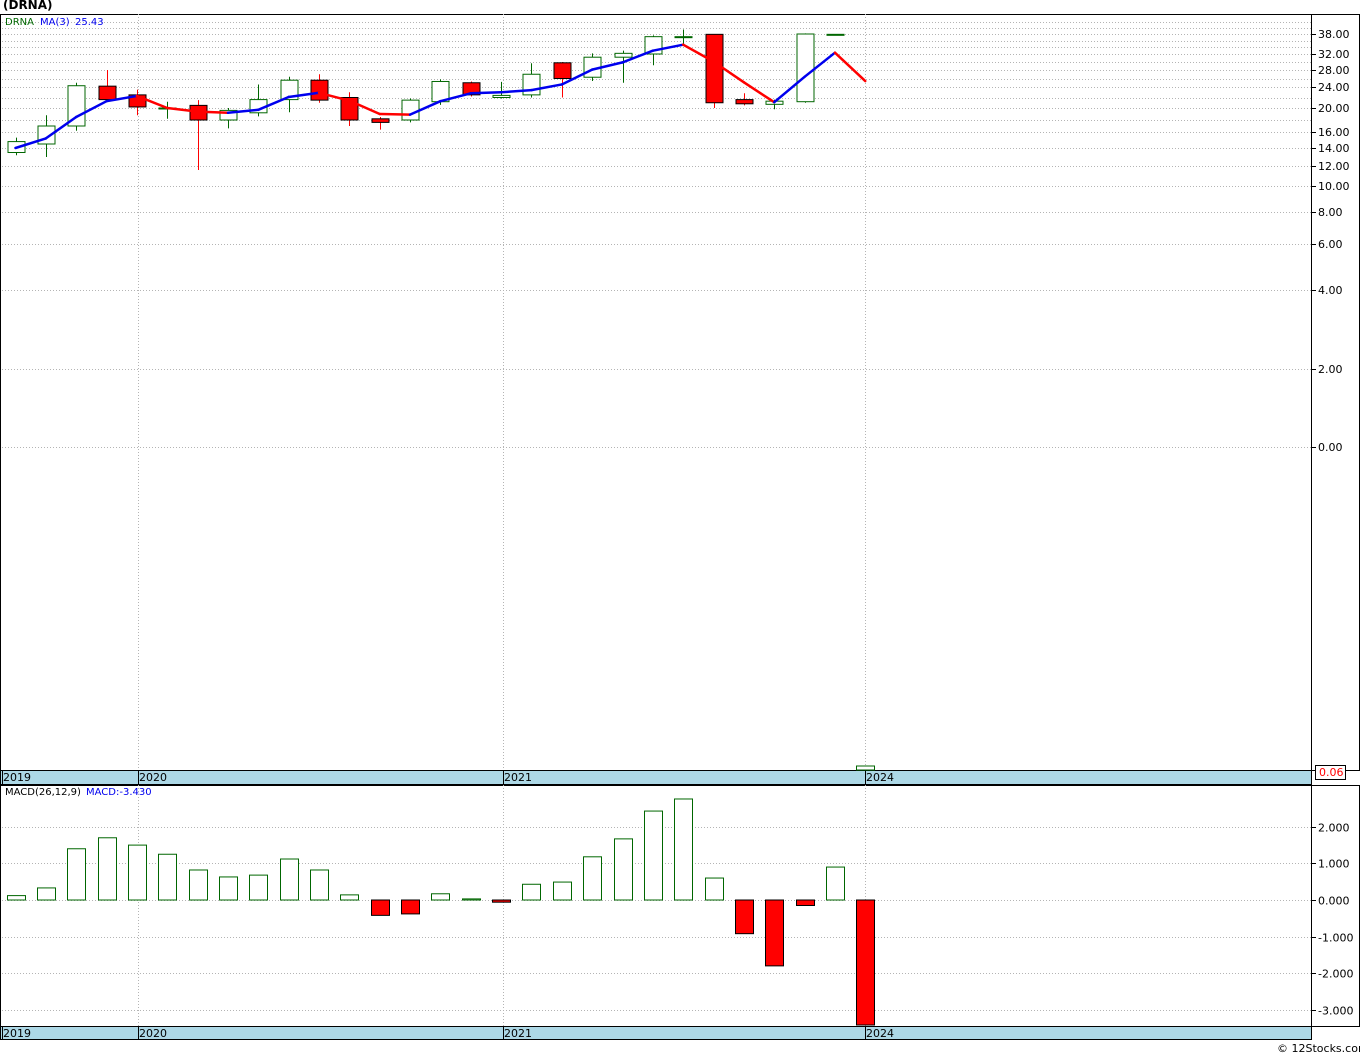 The width and height of the screenshot is (1360, 1056). Describe the element at coordinates (1334, 70) in the screenshot. I see `price-y-tick-label: 28.00` at that location.